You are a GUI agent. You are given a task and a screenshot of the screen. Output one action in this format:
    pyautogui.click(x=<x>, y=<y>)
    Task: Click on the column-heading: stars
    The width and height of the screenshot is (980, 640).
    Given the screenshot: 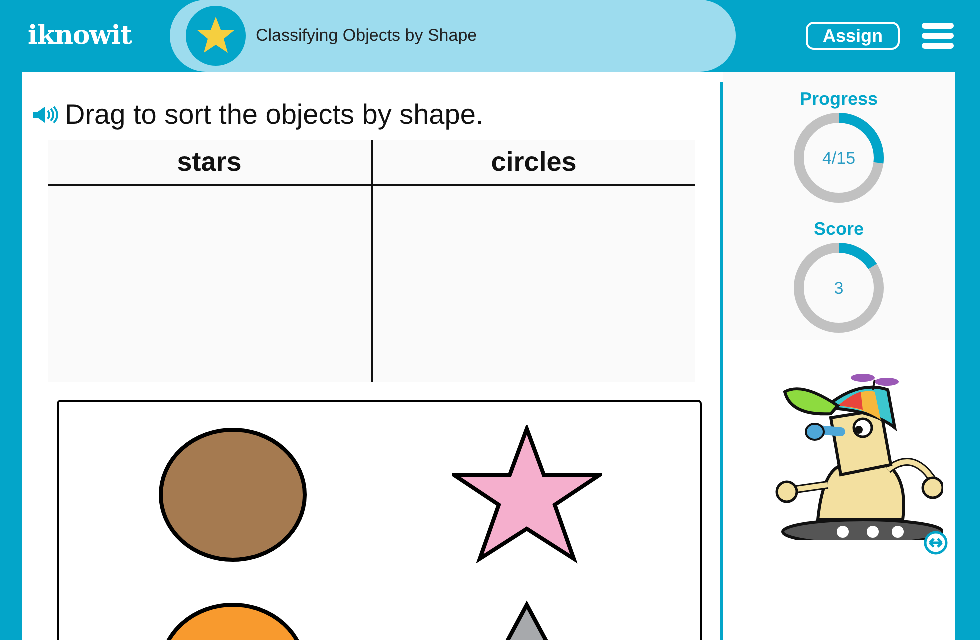 What is the action you would take?
    pyautogui.click(x=209, y=162)
    